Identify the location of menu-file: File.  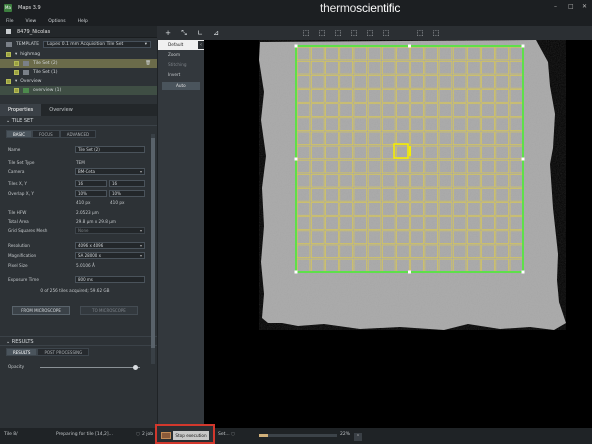
(10, 21).